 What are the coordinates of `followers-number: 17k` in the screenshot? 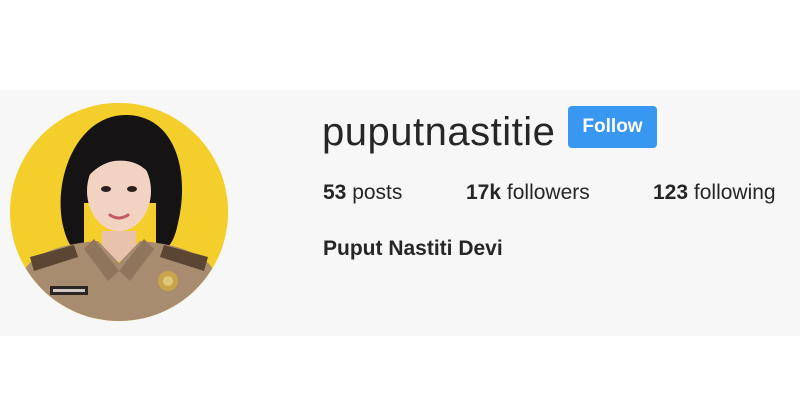 It's located at (484, 192).